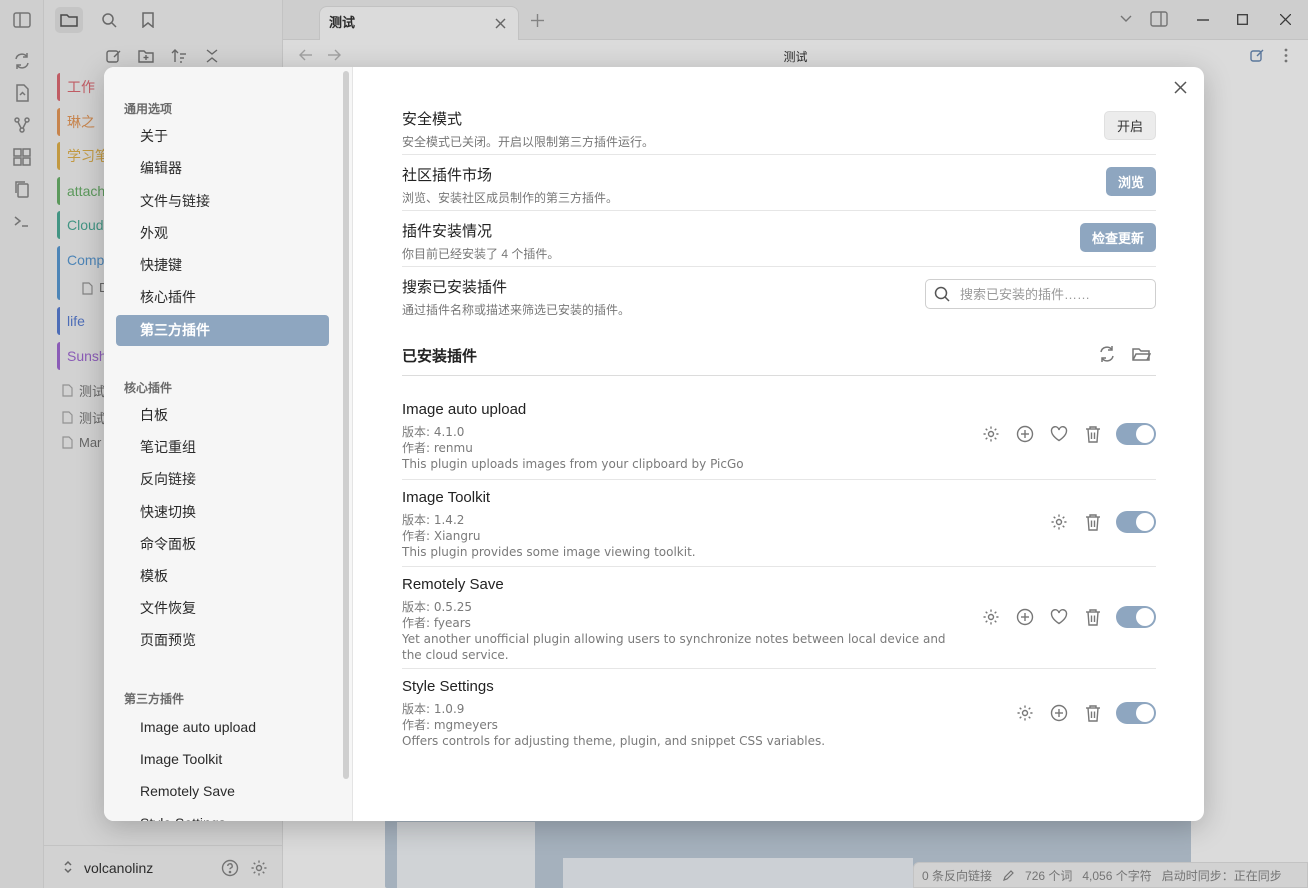  What do you see at coordinates (148, 388) in the screenshot?
I see `nav-heading: 核心插件` at bounding box center [148, 388].